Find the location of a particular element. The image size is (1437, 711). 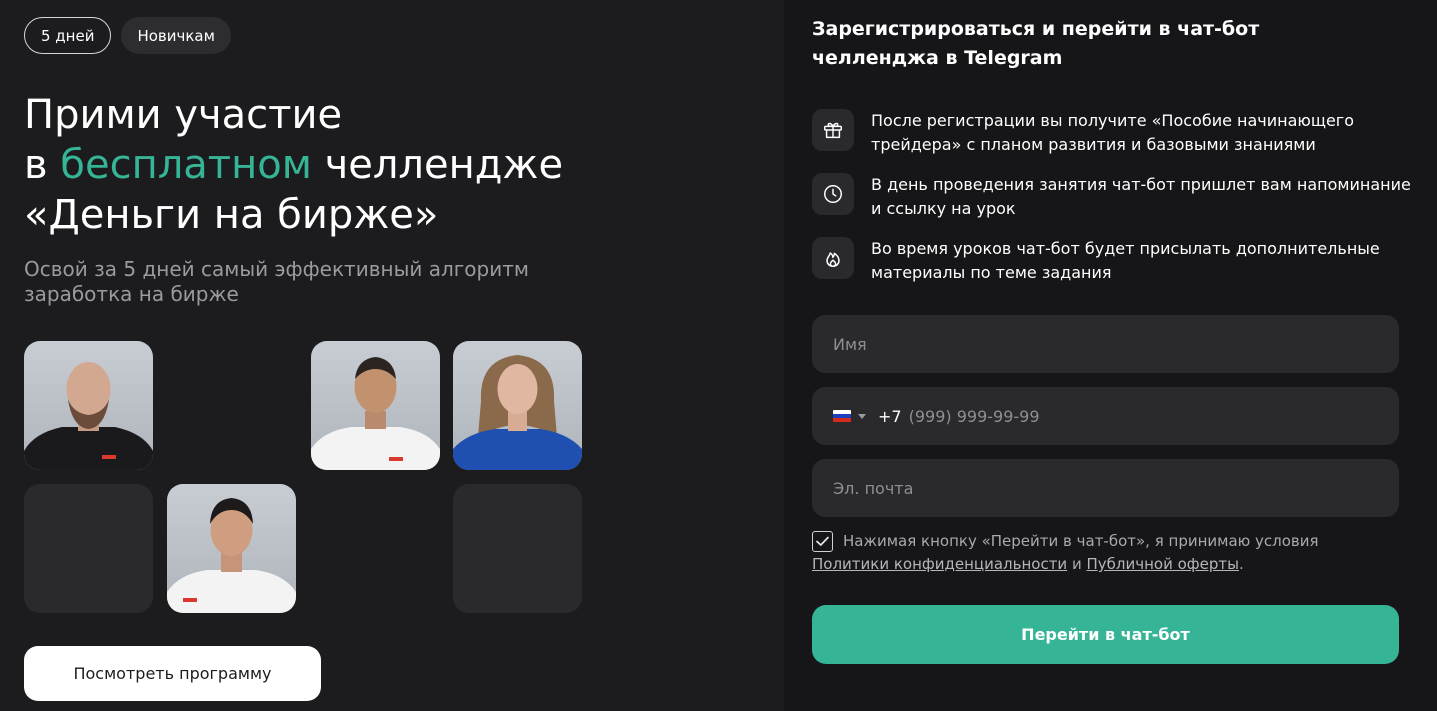

title-line-3: «Деньги на бирже» is located at coordinates (231, 215).